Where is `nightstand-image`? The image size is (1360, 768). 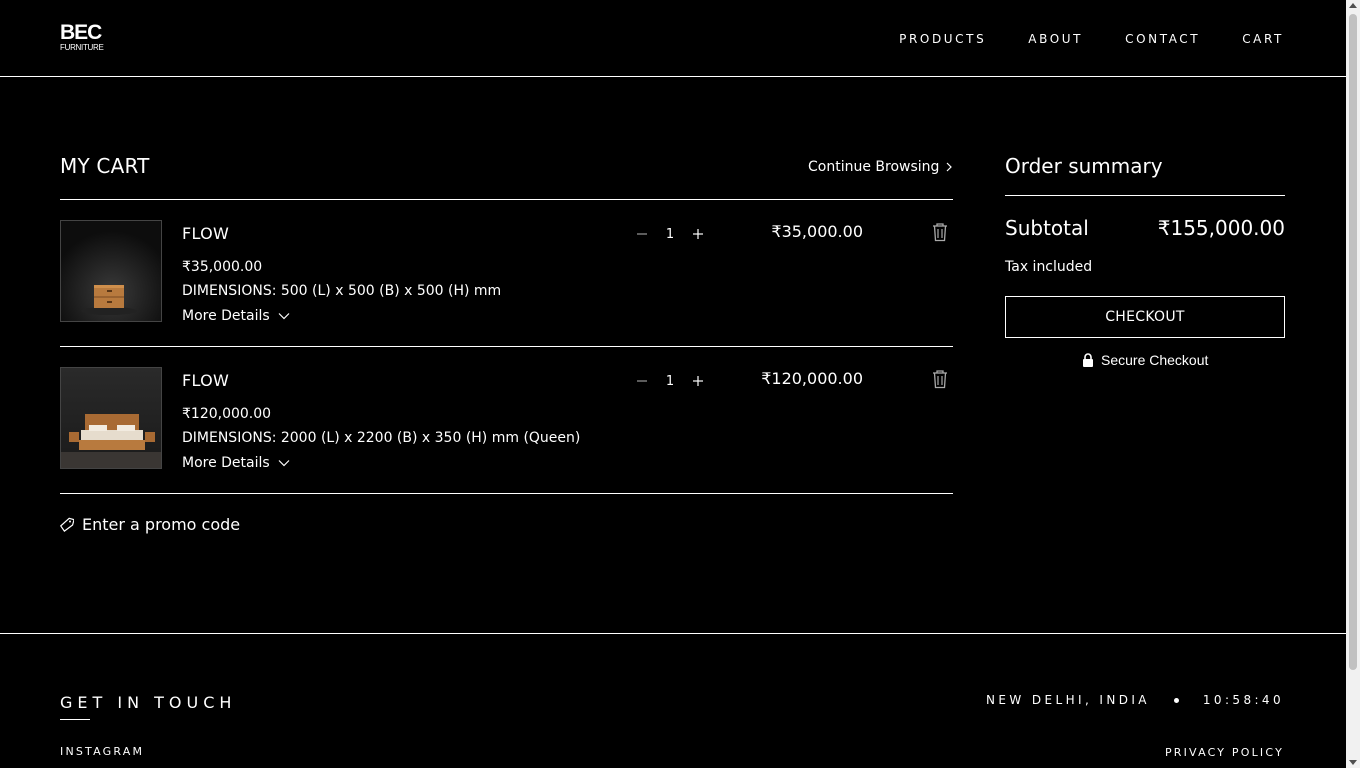
nightstand-image is located at coordinates (111, 271).